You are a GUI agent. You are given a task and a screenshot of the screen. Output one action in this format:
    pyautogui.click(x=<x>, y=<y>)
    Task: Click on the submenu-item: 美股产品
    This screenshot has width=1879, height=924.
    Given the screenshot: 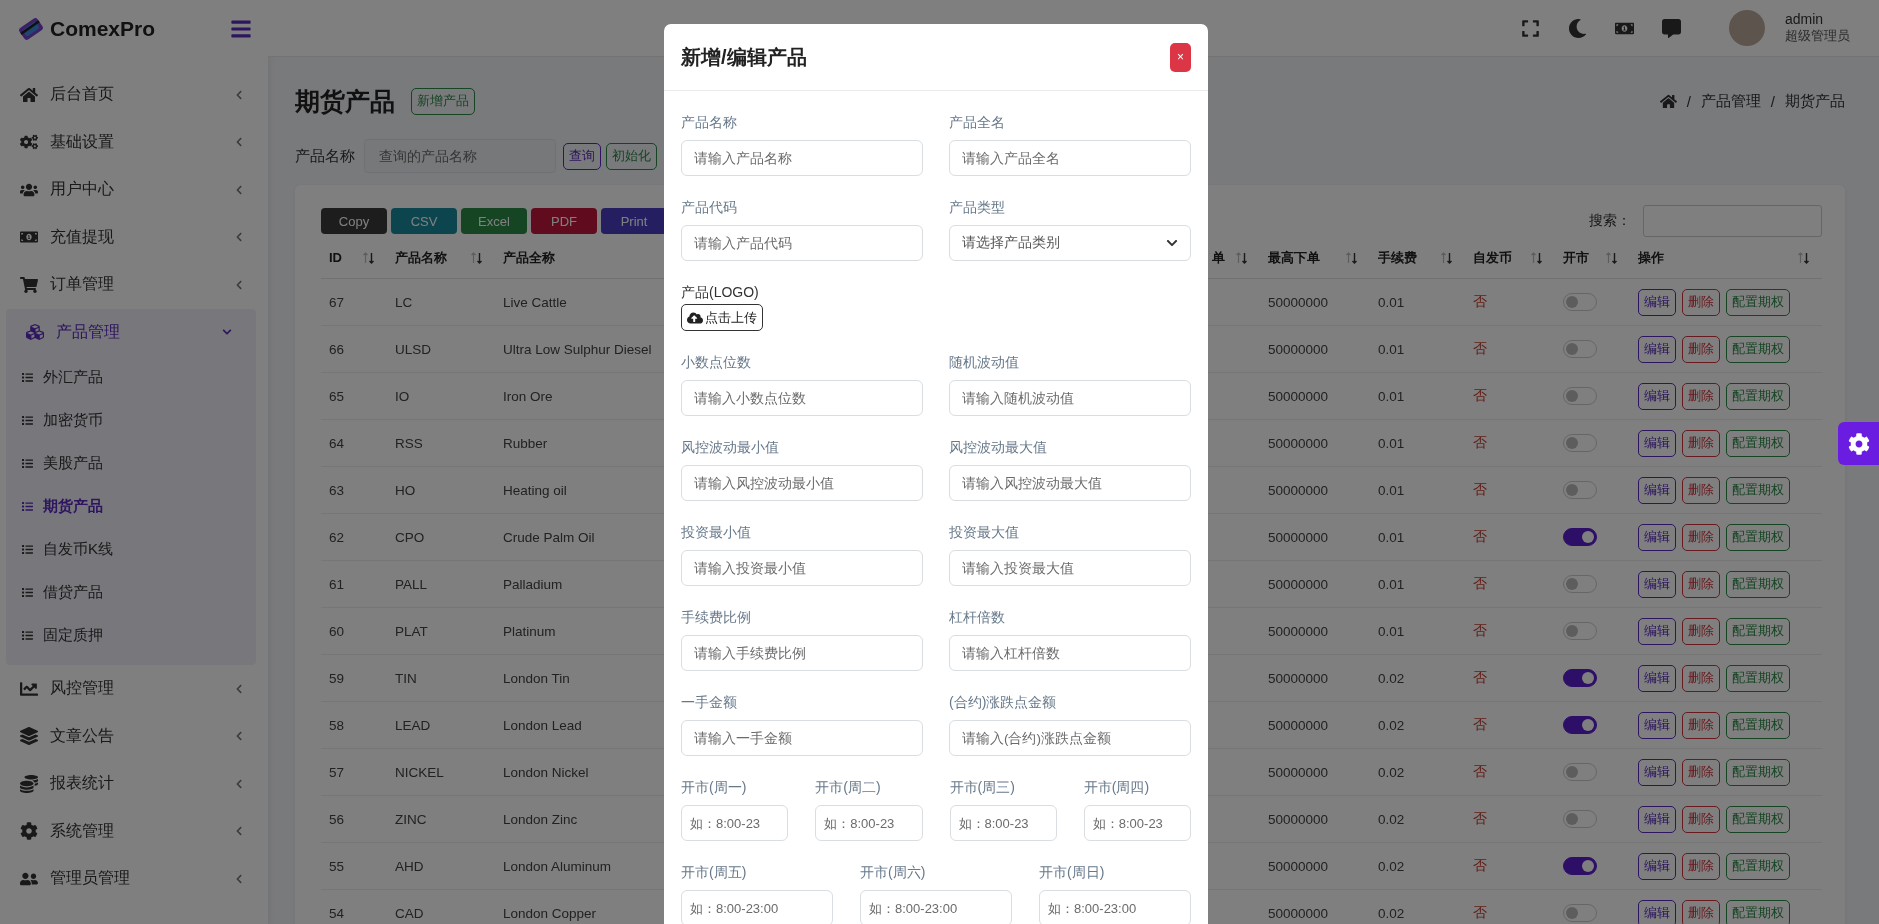 What is the action you would take?
    pyautogui.click(x=131, y=463)
    